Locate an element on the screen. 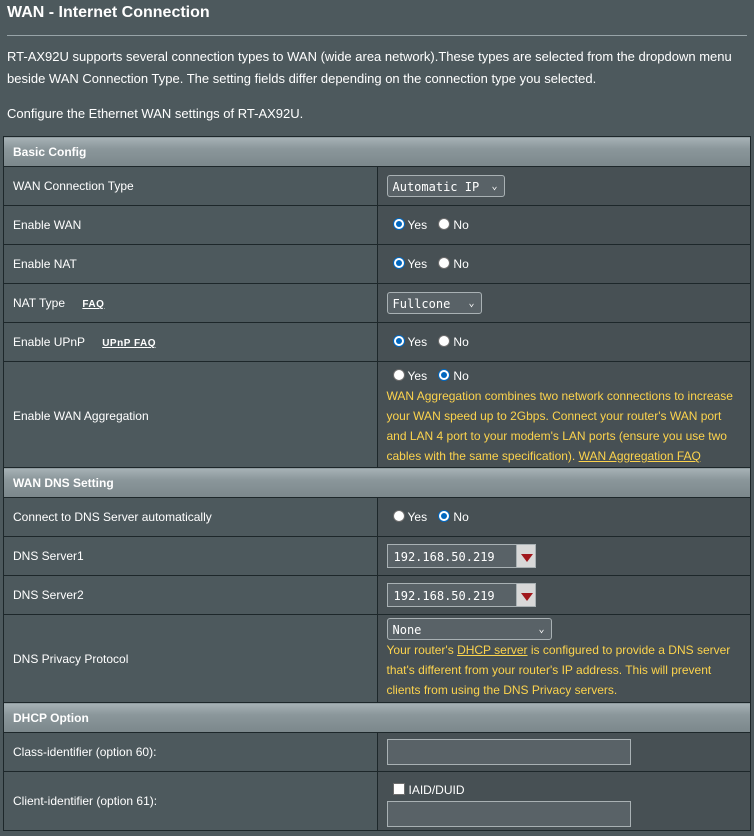 The height and width of the screenshot is (836, 754). title-divider is located at coordinates (377, 35).